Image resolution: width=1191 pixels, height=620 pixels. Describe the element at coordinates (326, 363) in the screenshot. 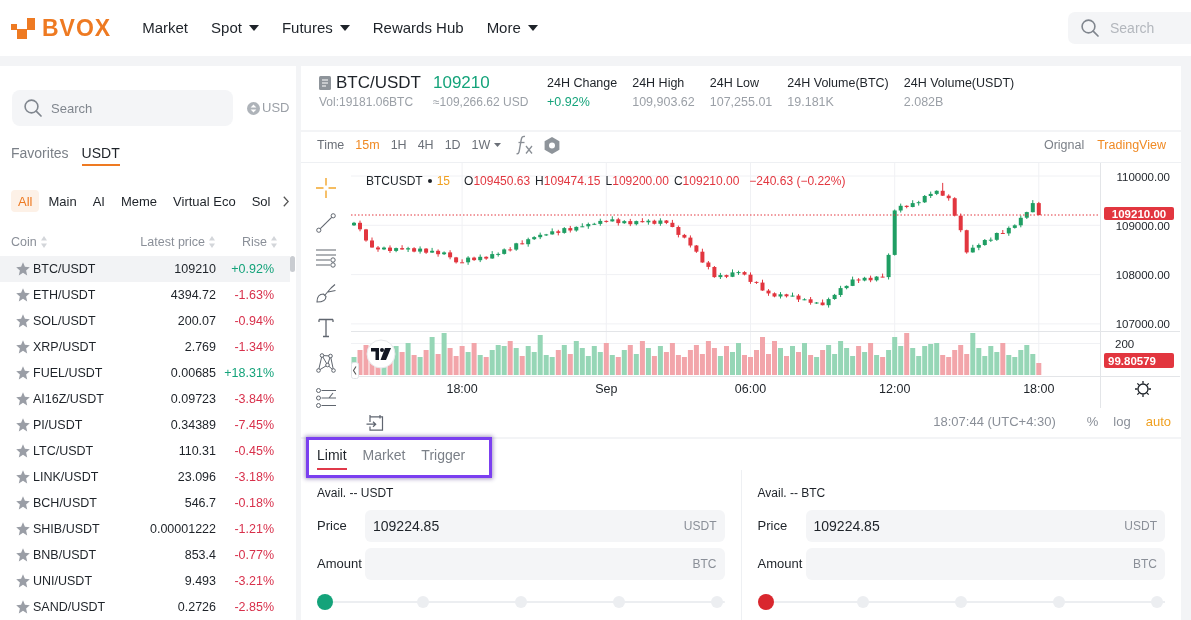

I see `node-lines-icon` at that location.